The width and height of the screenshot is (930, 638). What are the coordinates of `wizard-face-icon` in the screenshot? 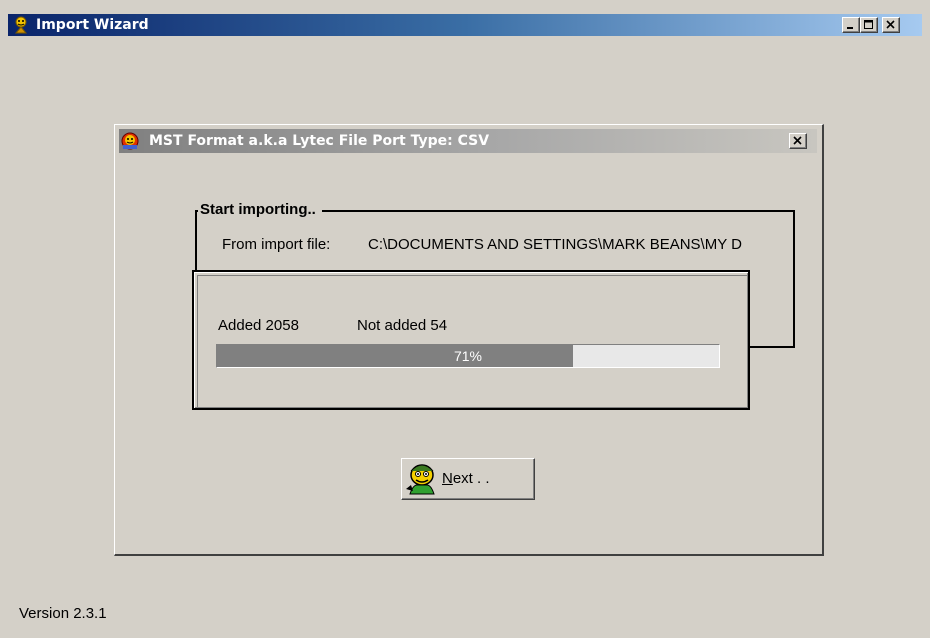 It's located at (422, 478).